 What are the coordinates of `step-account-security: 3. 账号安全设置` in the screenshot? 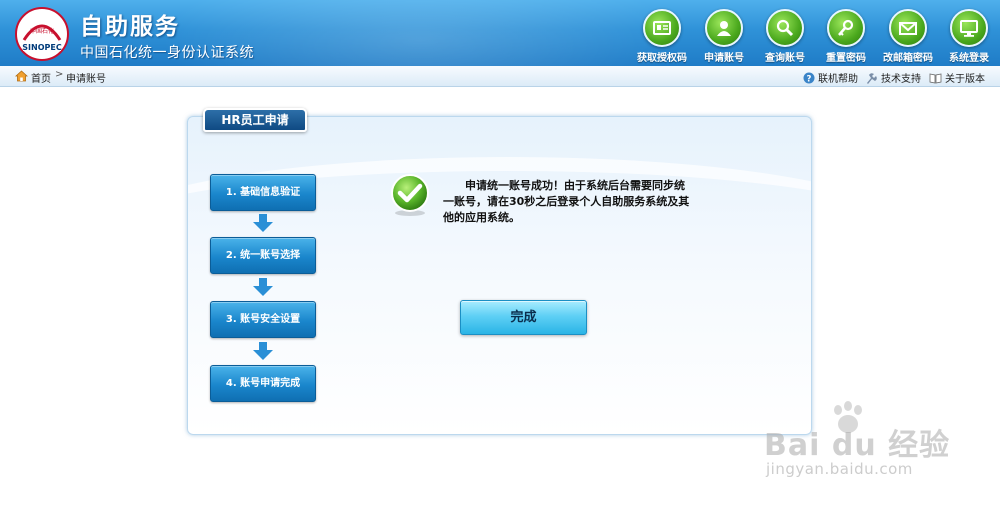 It's located at (263, 319).